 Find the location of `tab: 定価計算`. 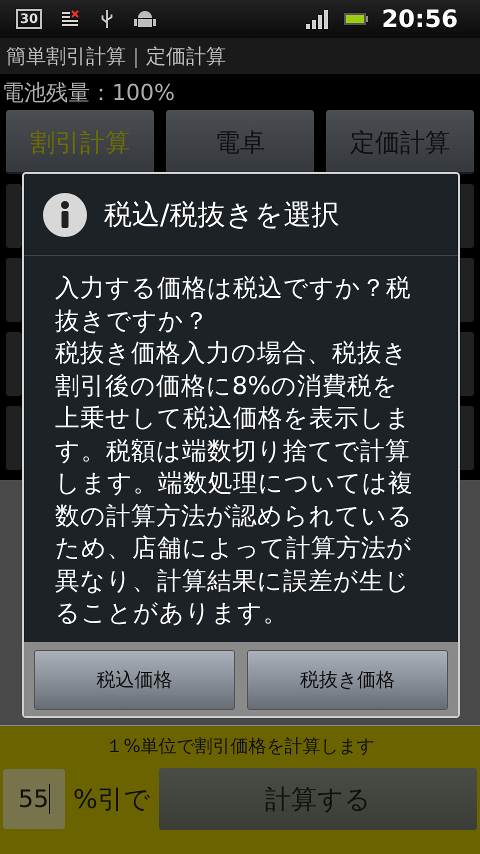

tab: 定価計算 is located at coordinates (400, 142).